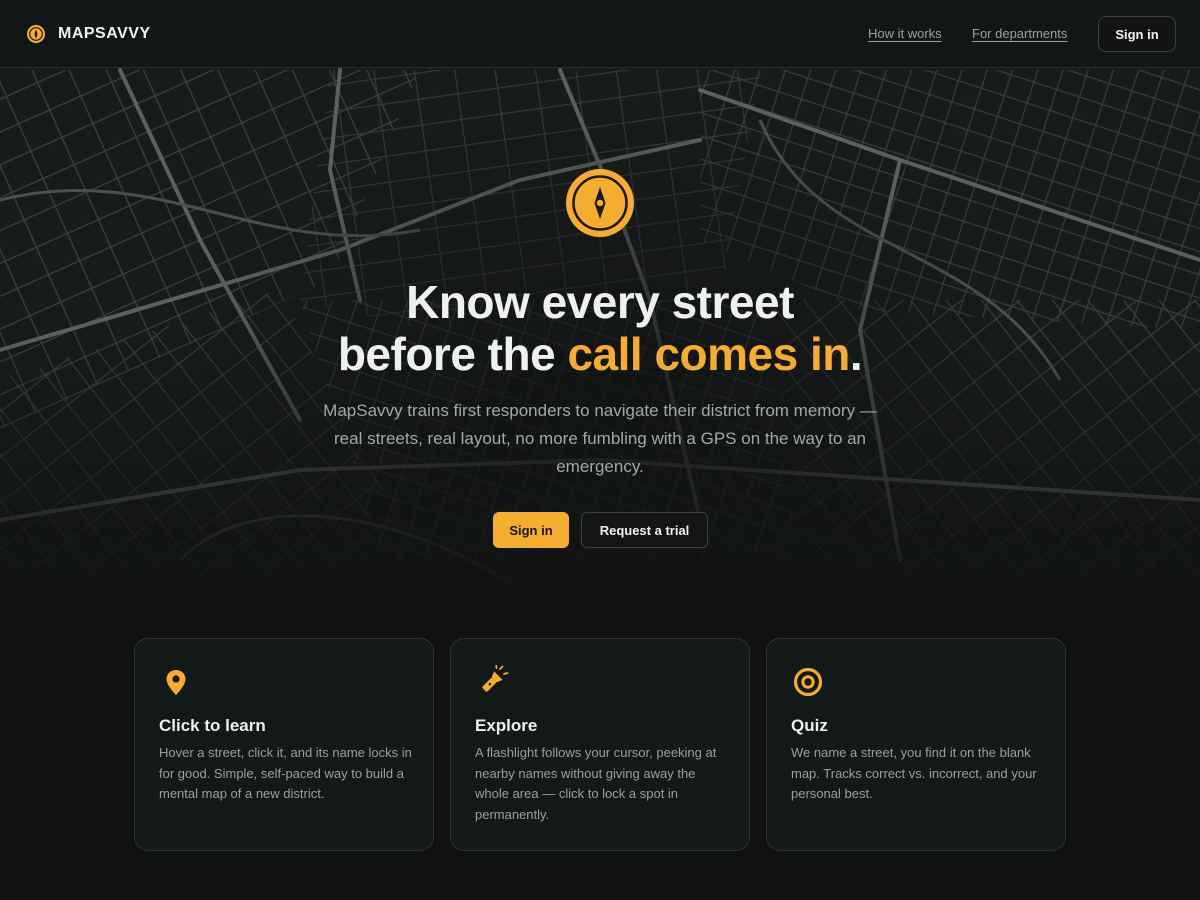 The width and height of the screenshot is (1200, 900). What do you see at coordinates (506, 725) in the screenshot?
I see `feature-title: Explore` at bounding box center [506, 725].